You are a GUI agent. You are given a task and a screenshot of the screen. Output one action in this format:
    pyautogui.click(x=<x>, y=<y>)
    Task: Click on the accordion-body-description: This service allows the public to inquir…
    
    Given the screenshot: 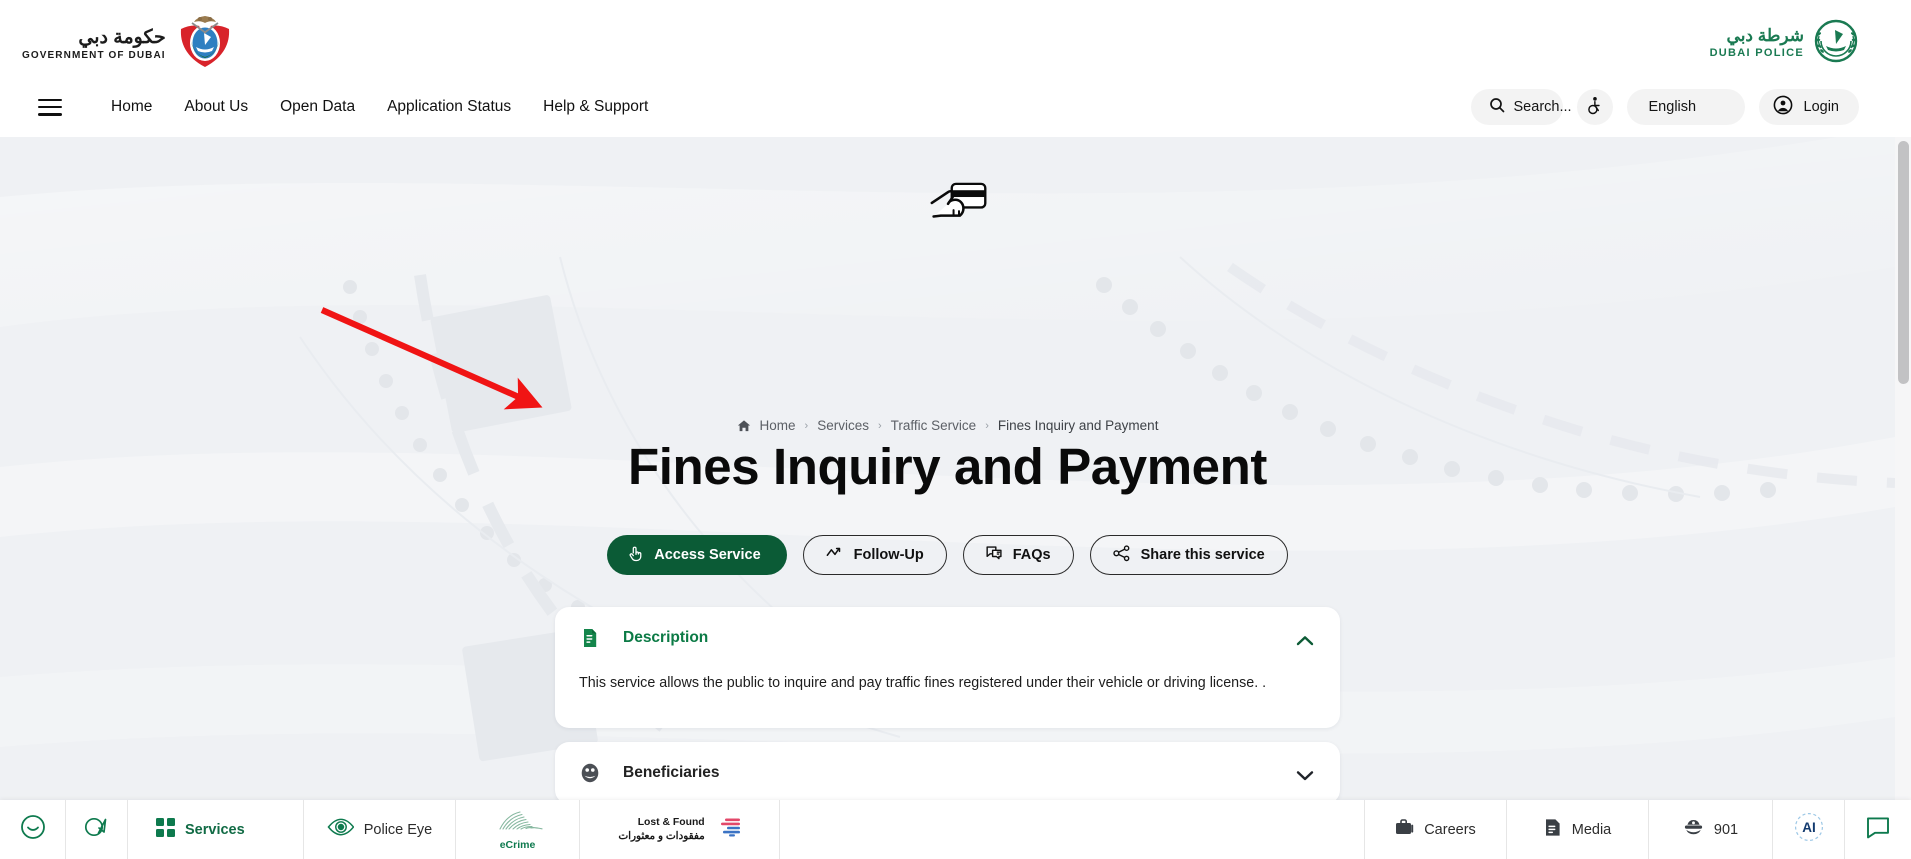 What is the action you would take?
    pyautogui.click(x=923, y=683)
    